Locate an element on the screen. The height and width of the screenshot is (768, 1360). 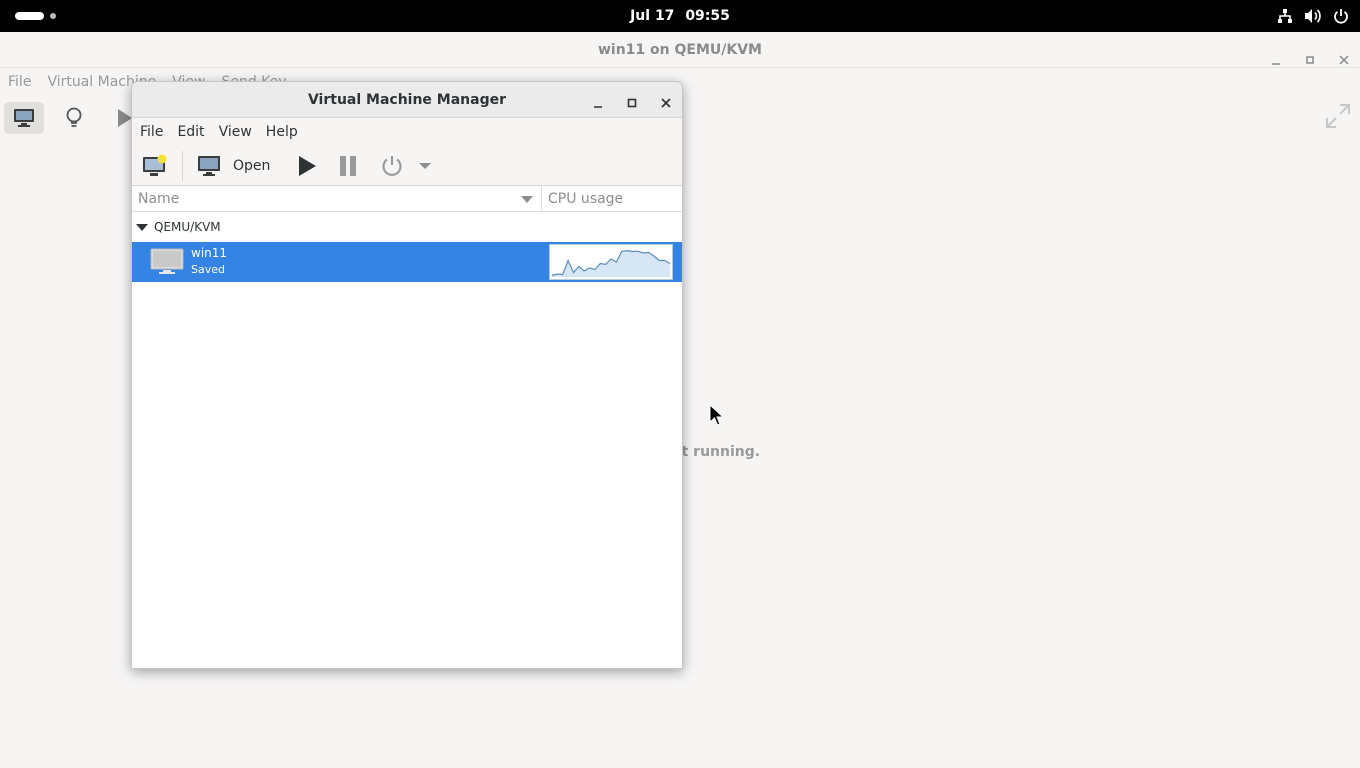
sort-chevron-down-icon is located at coordinates (527, 199).